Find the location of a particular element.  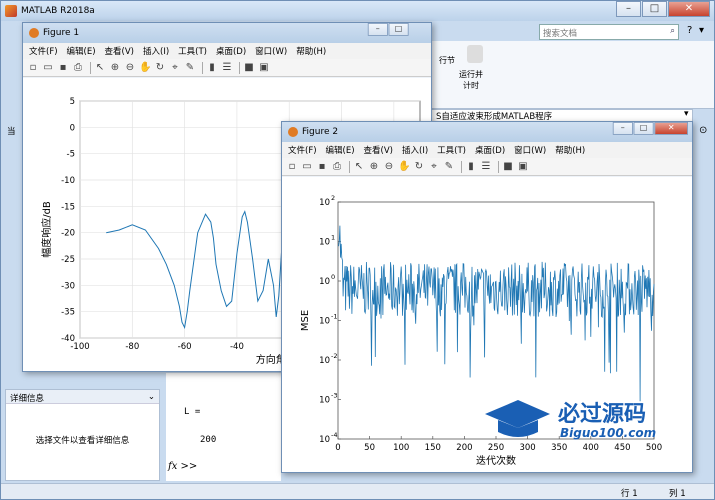

figure1-maximize-button: □ is located at coordinates (398, 29).